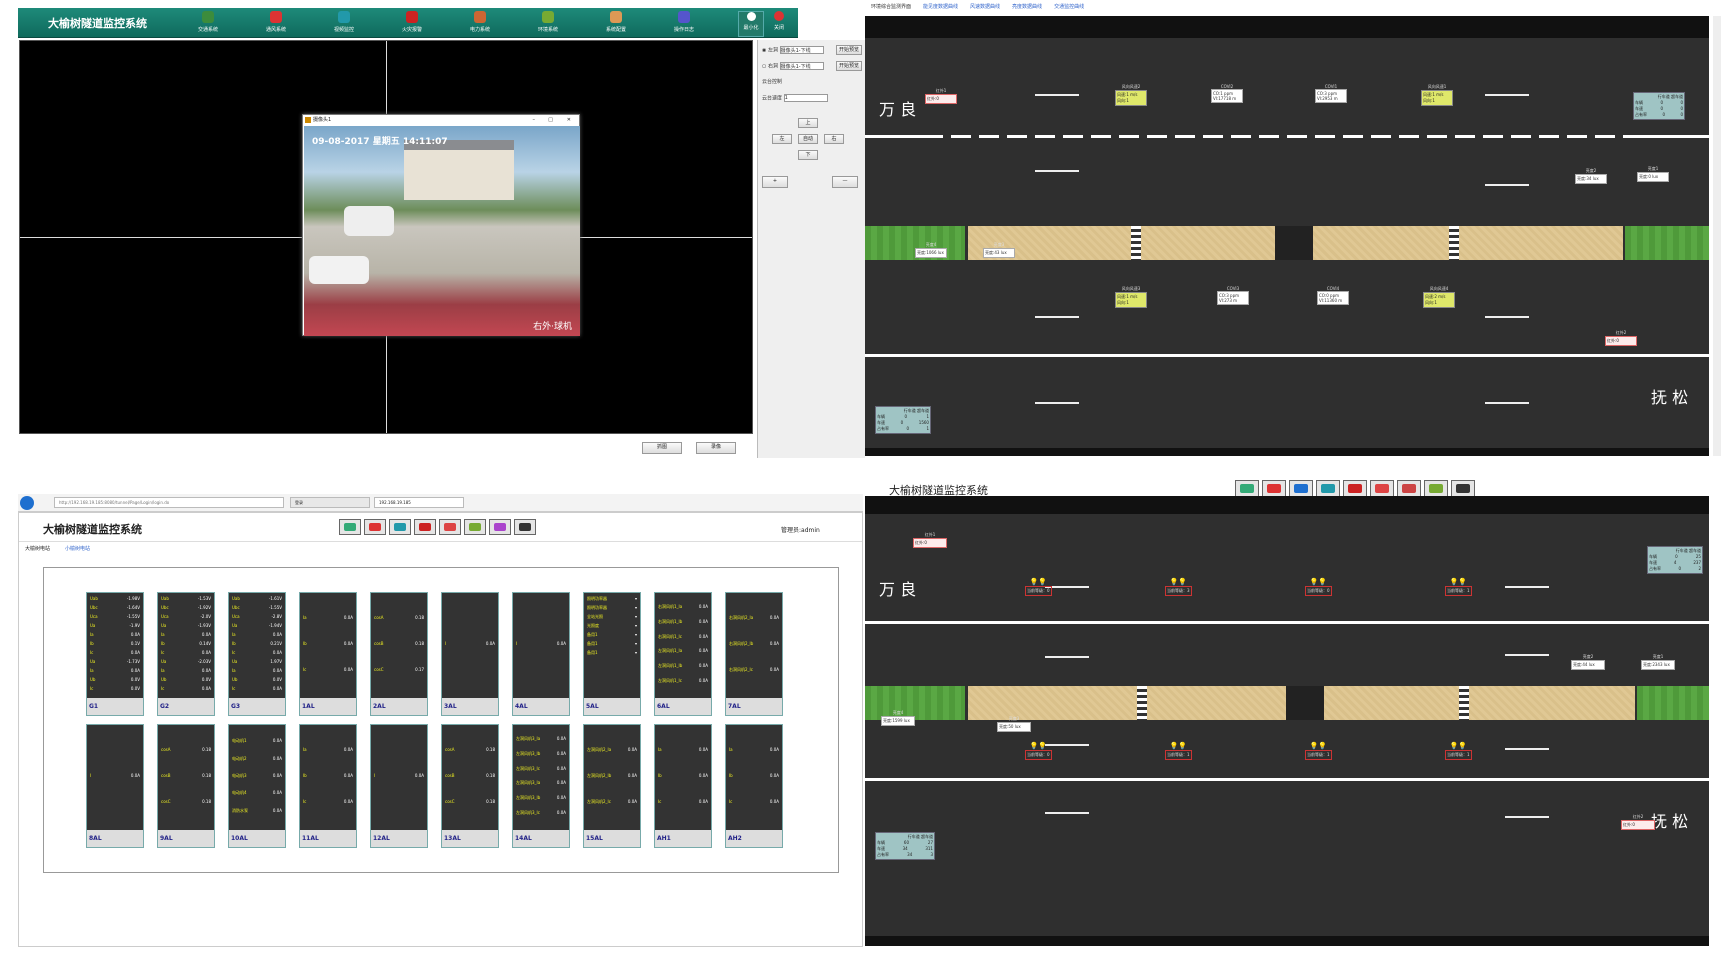 This screenshot has height=953, width=1726. Describe the element at coordinates (716, 448) in the screenshot. I see `record-button: 录像` at that location.